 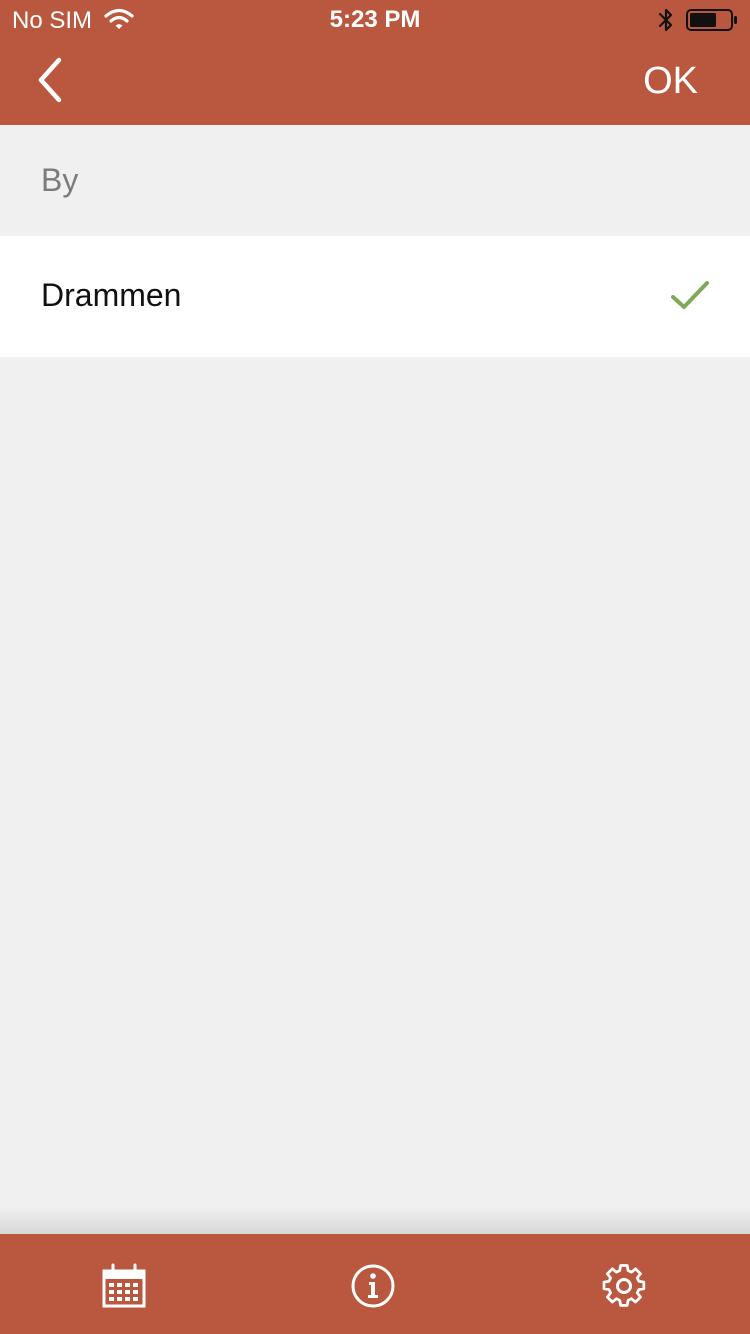 I want to click on status-time: 5:23 PM, so click(x=375, y=19).